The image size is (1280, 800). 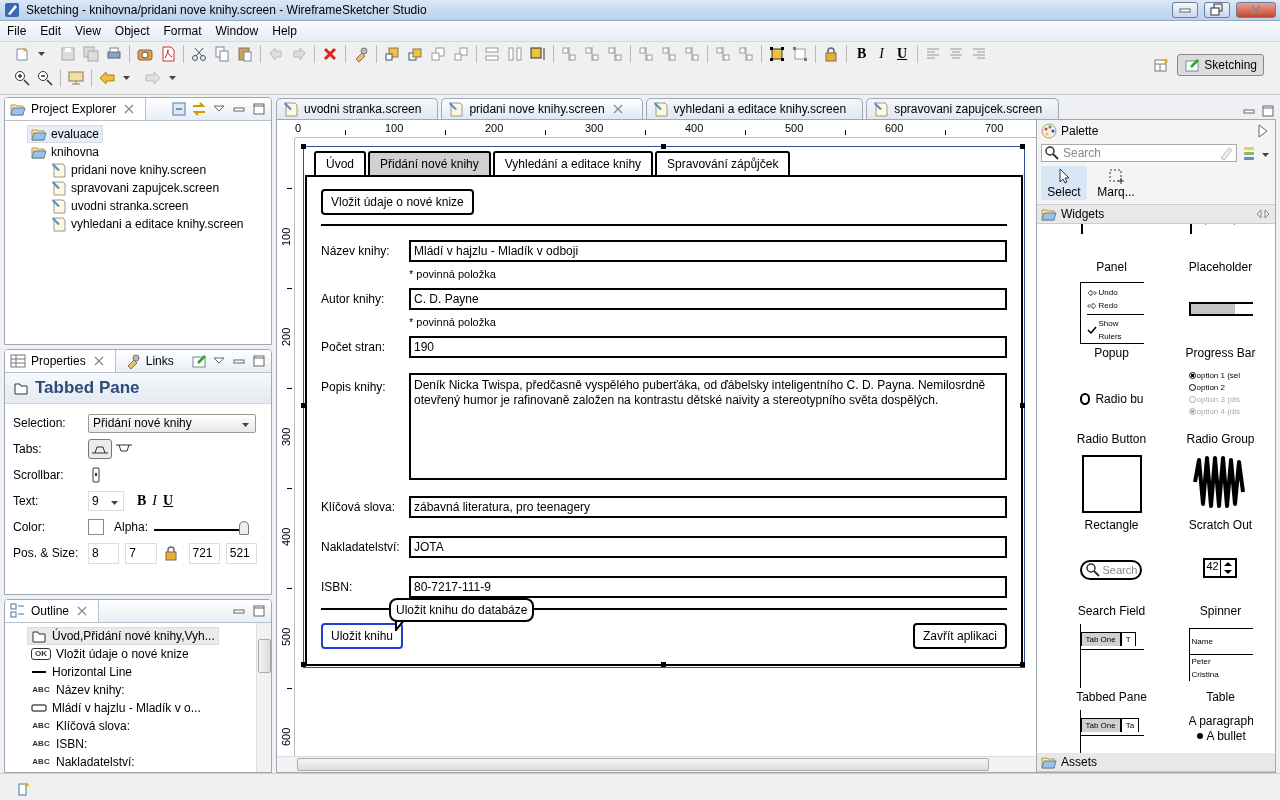 I want to click on input-field: Mládí v hajzlu - Mladík v odboji, so click(x=708, y=251).